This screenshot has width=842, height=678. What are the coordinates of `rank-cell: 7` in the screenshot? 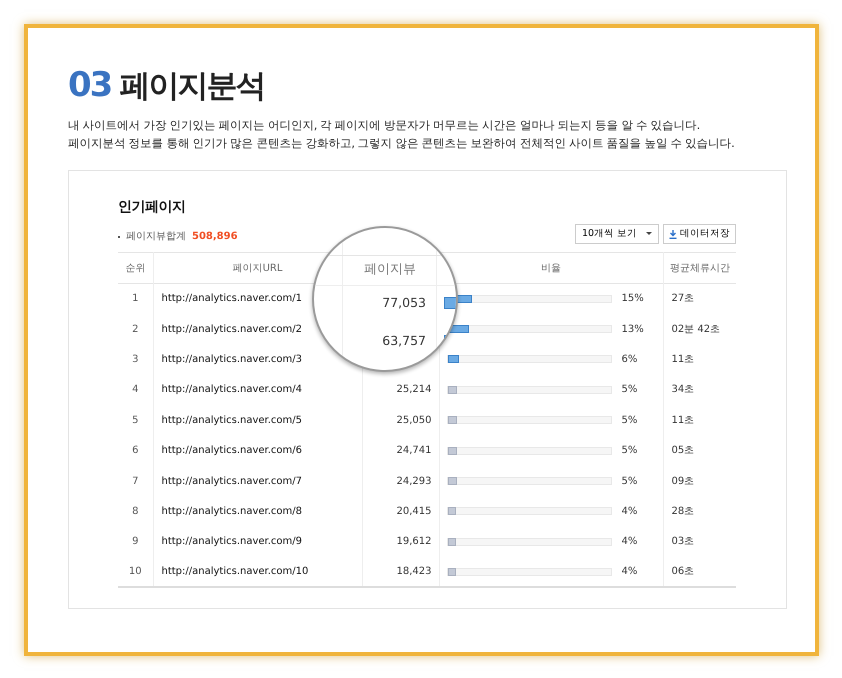 It's located at (135, 481).